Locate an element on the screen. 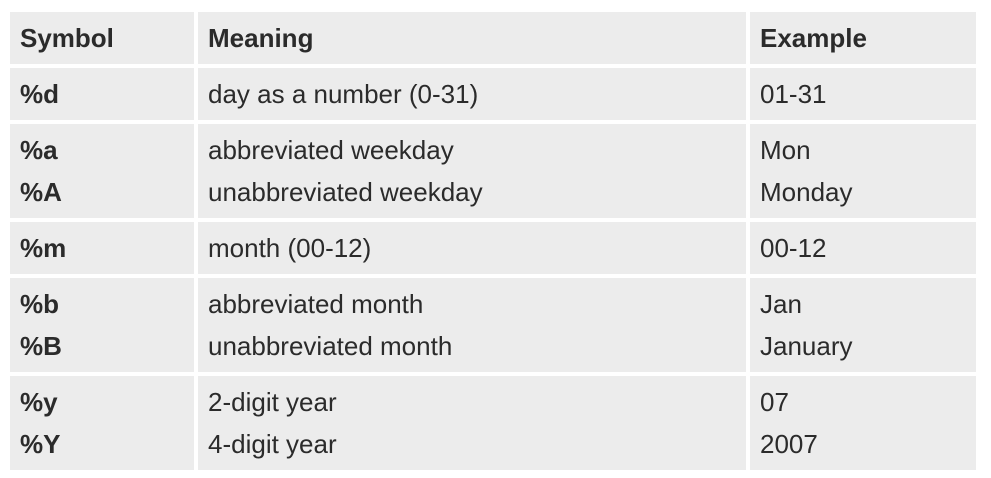 The height and width of the screenshot is (478, 991). meaning-text: day as a number (0-31) is located at coordinates (343, 94).